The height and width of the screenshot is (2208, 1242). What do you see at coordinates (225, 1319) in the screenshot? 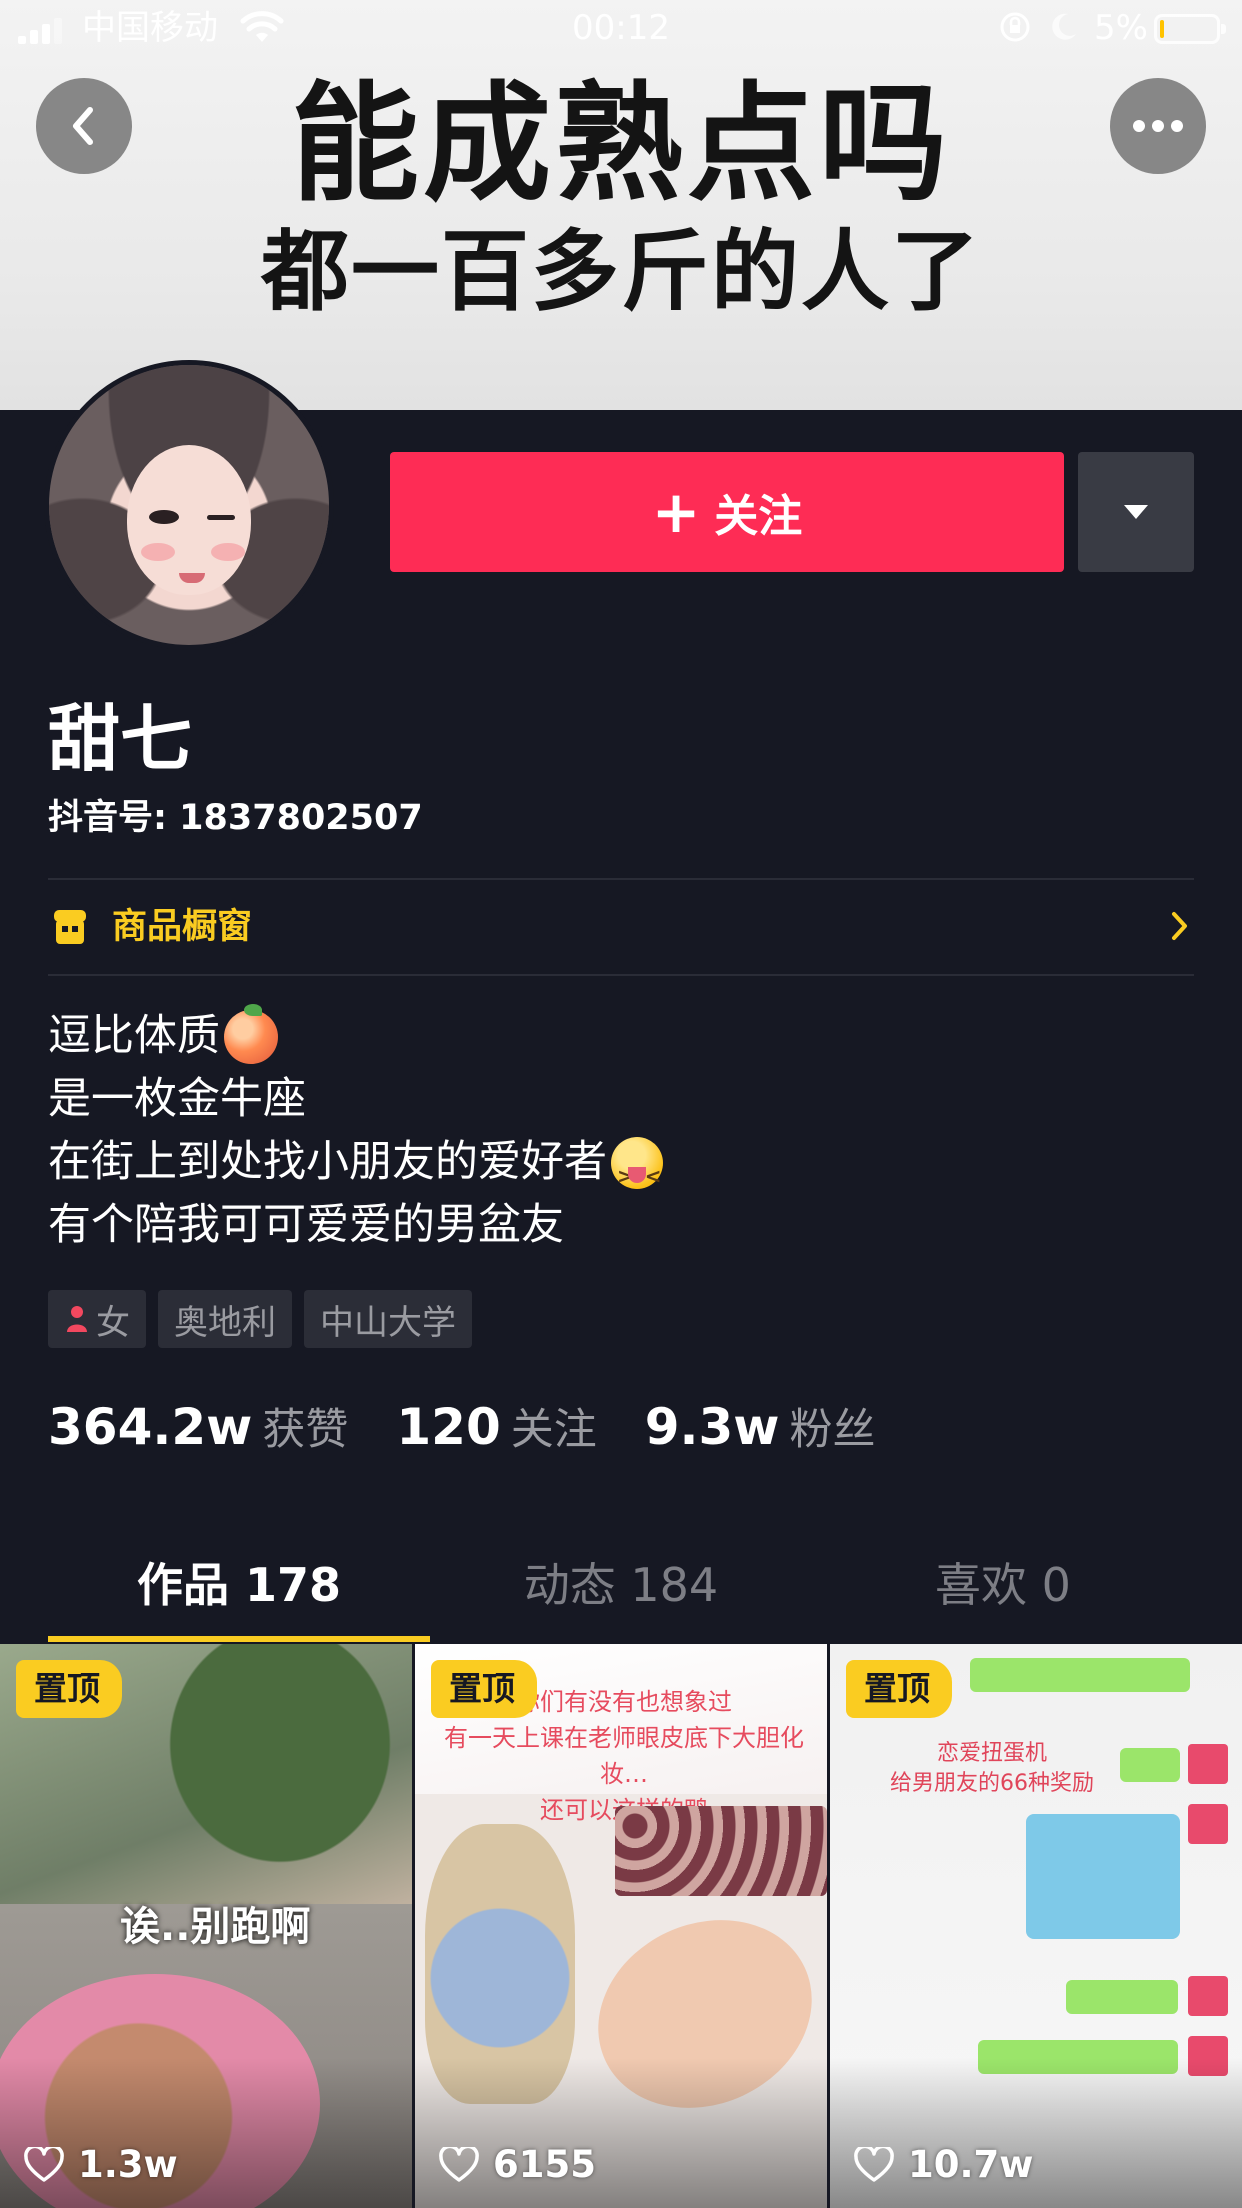
I see `tag-location: 奥地利` at bounding box center [225, 1319].